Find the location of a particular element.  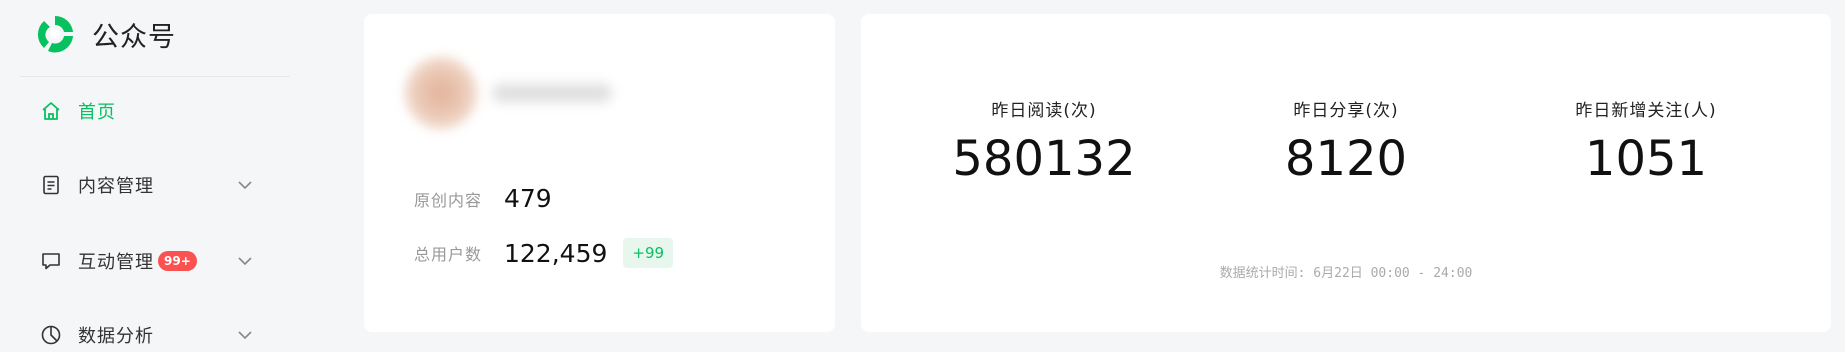

nav-label-content-management: 内容管理 is located at coordinates (116, 186).